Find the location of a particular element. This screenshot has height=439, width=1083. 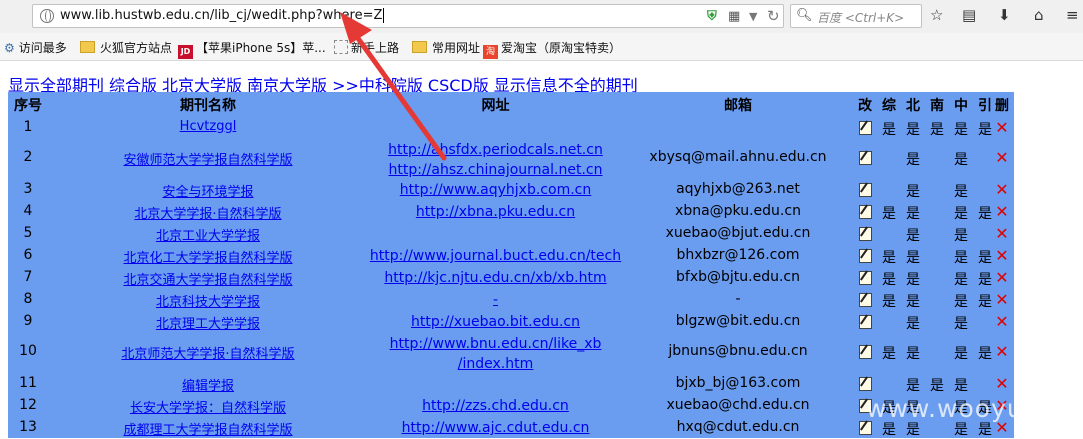

website-link: http://xbna.pku.edu.cn is located at coordinates (495, 212).